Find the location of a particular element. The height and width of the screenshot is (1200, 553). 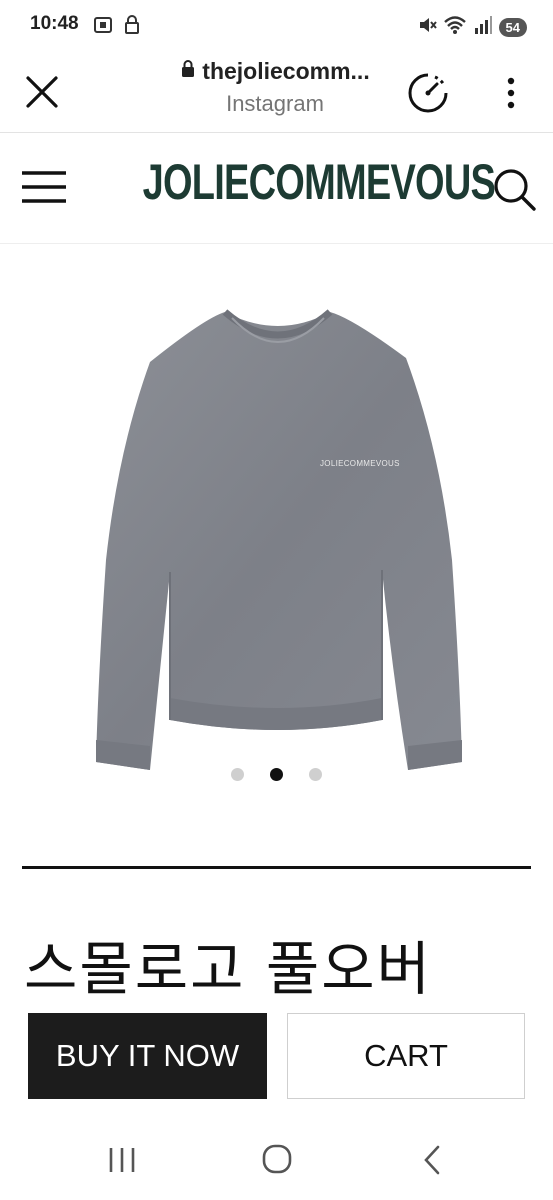

more-options-button is located at coordinates (511, 93).